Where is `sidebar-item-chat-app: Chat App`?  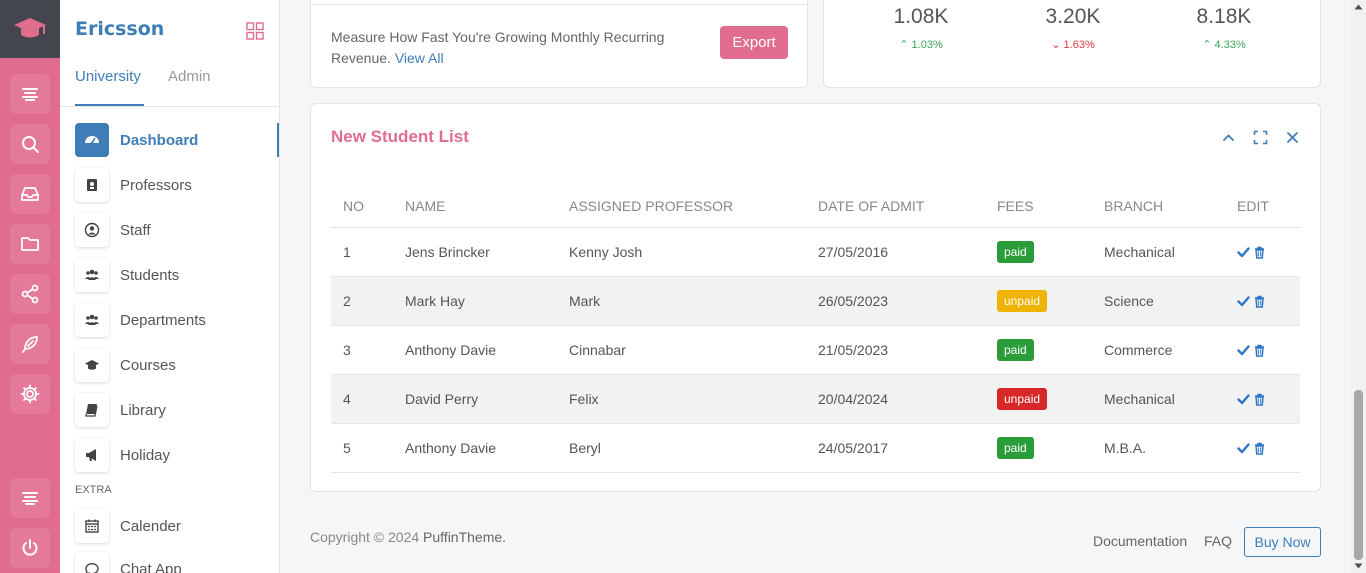 sidebar-item-chat-app: Chat App is located at coordinates (177, 562).